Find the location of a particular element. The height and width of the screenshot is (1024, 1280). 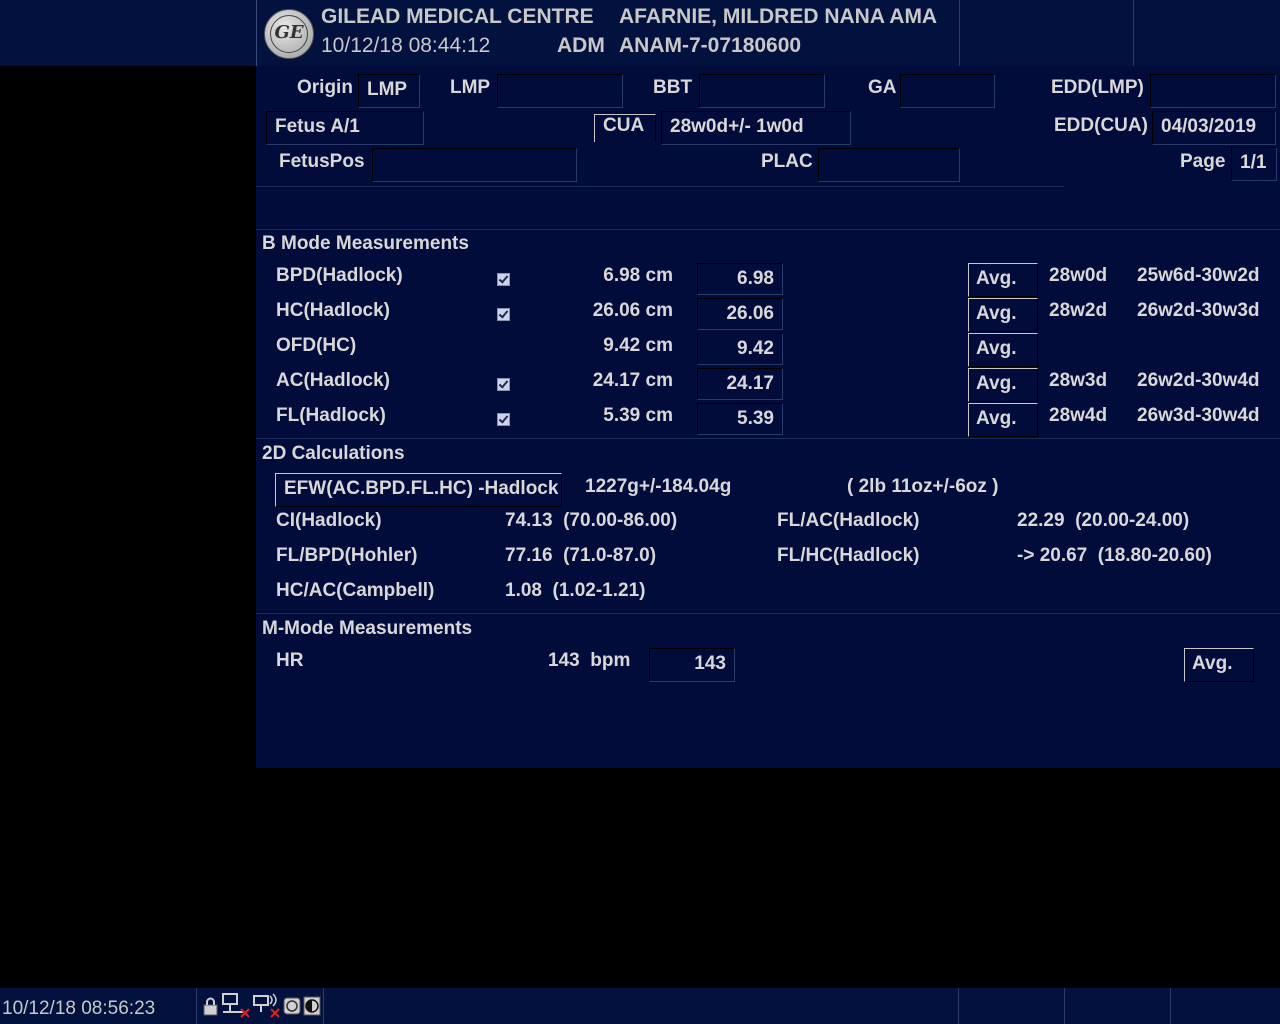

facility-name: GILEAD MEDICAL CENTRE is located at coordinates (457, 16).